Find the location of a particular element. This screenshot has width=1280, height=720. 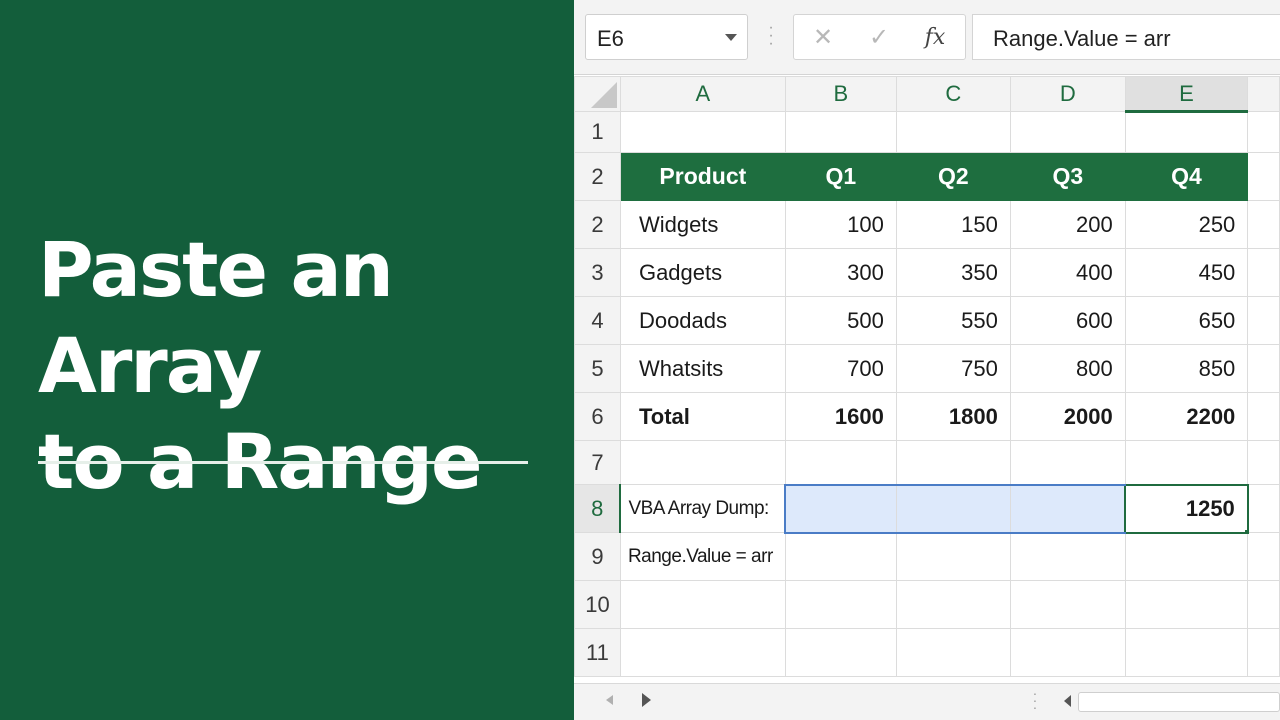

cell-e1 is located at coordinates (1186, 132).